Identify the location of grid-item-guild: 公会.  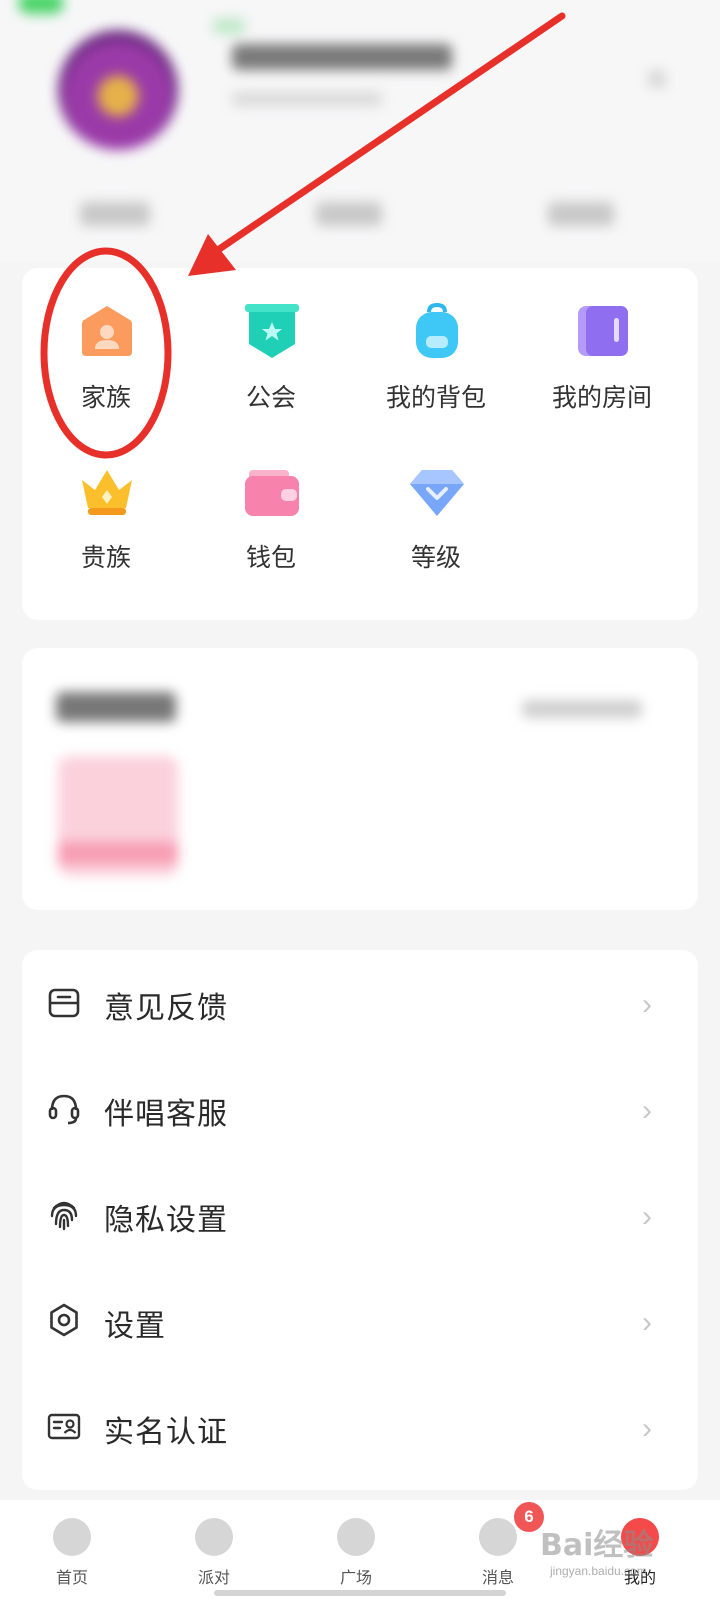
(271, 343).